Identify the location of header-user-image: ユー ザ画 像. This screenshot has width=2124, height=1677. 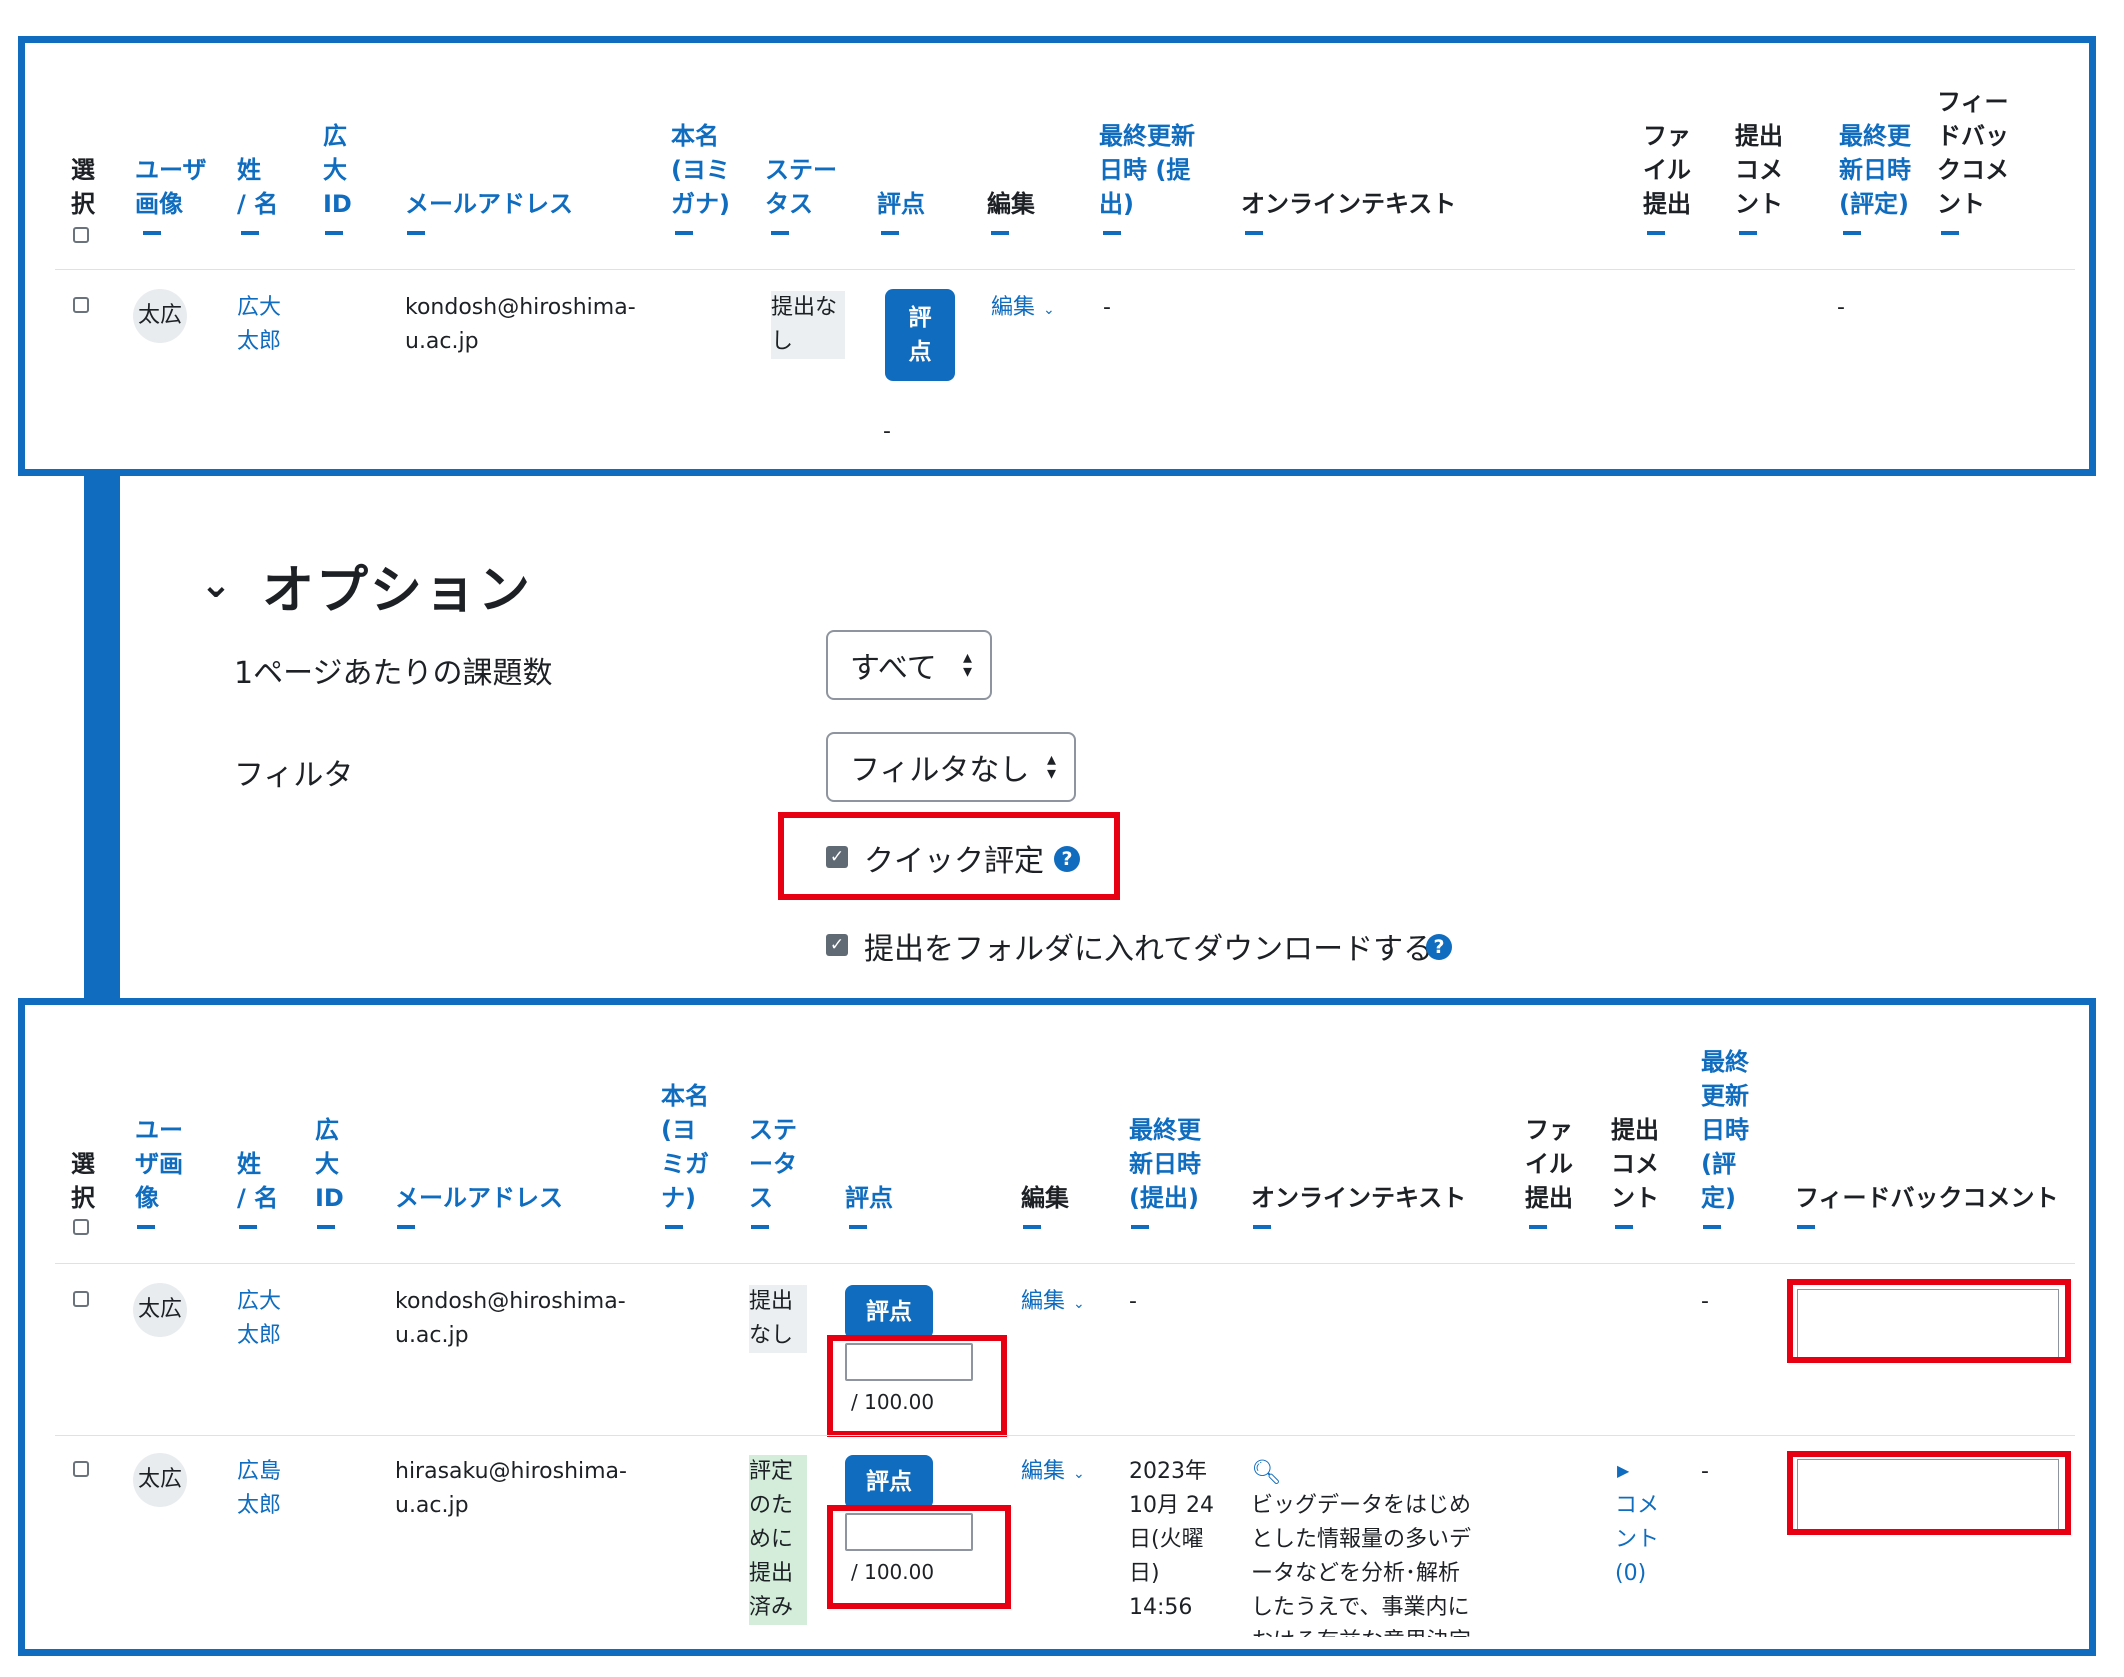
(159, 1164).